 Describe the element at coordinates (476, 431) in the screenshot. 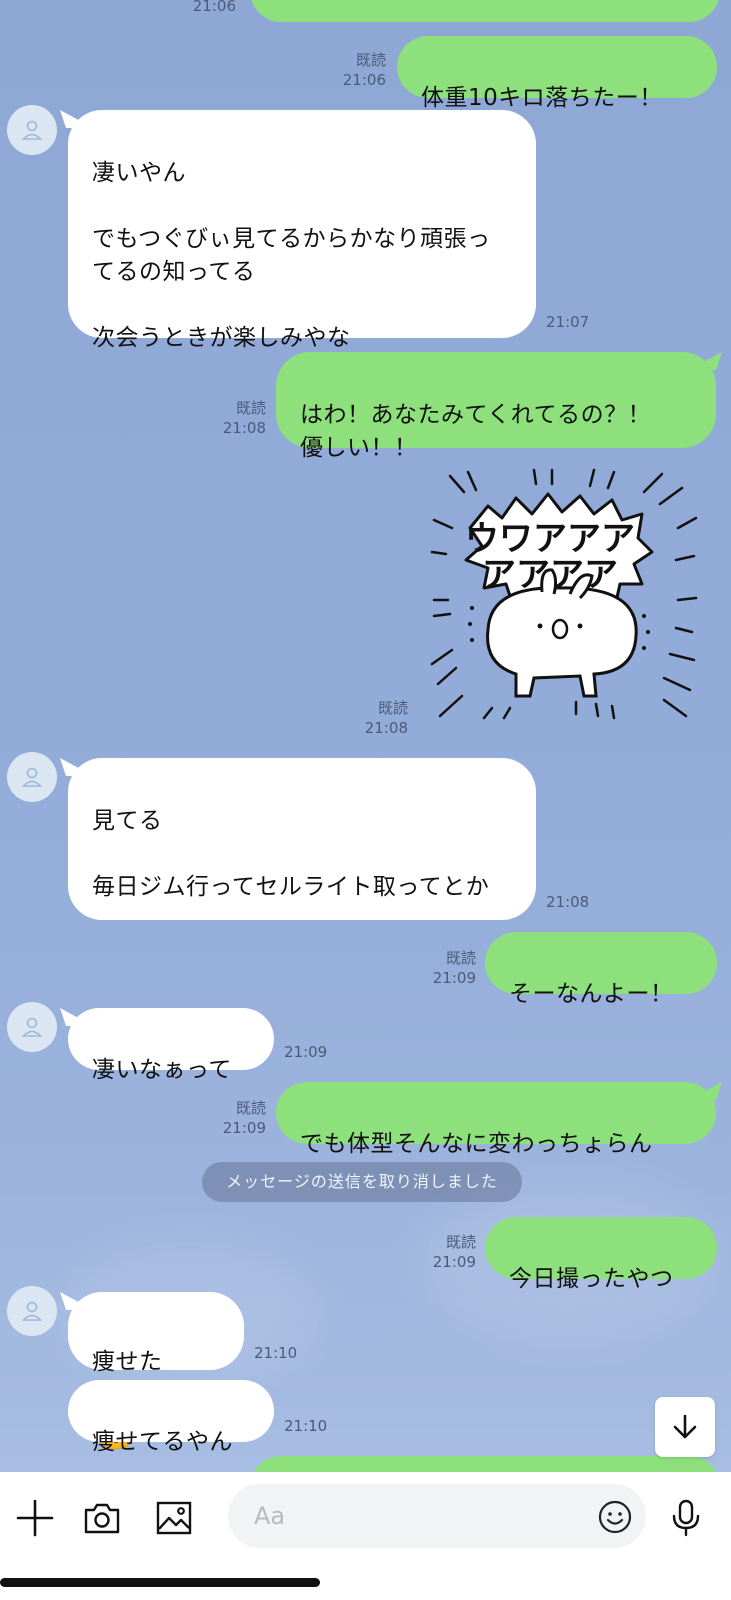

I see `message-text: はわ！あなたみてくれてるの？！ 優しい！！` at that location.